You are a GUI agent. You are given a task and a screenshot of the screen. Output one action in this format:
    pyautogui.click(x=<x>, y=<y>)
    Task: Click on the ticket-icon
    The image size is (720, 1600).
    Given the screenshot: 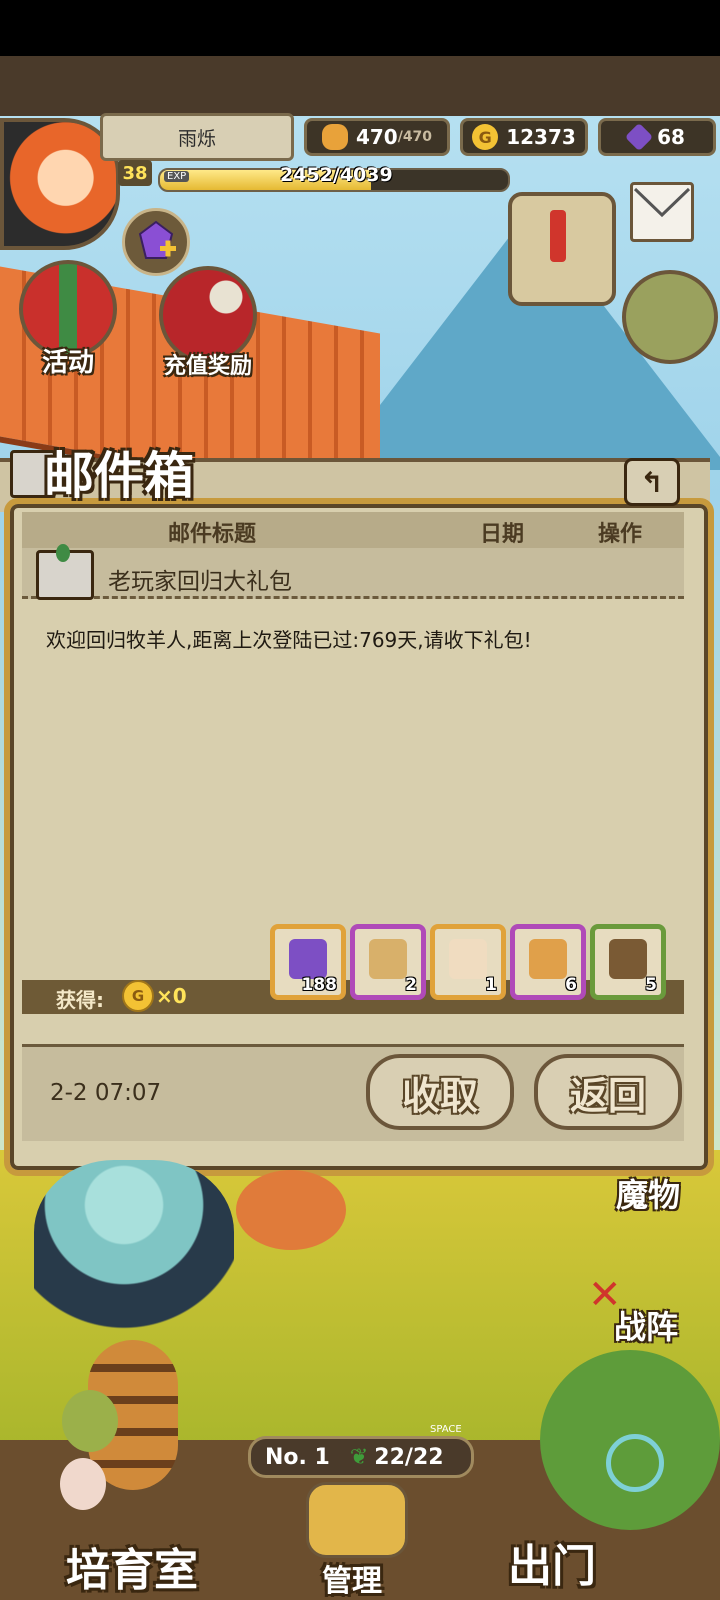 What is the action you would take?
    pyautogui.click(x=468, y=959)
    